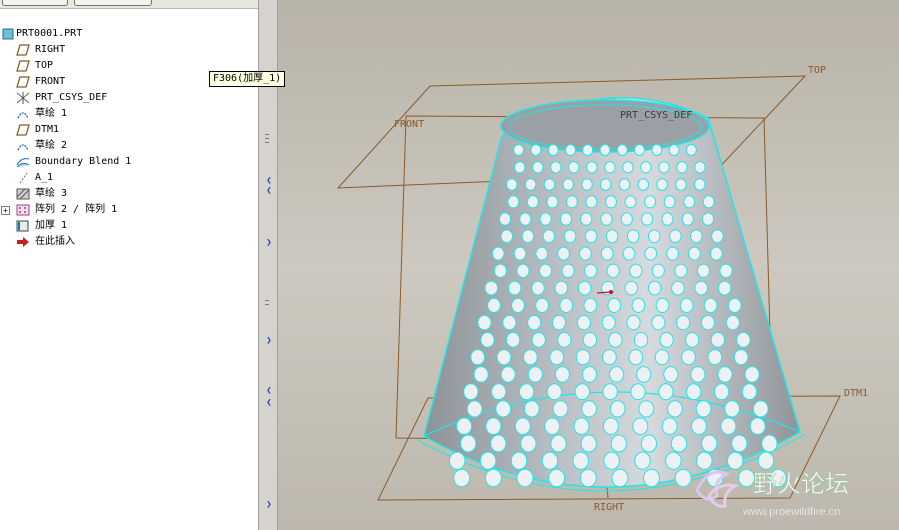 This screenshot has height=530, width=899. What do you see at coordinates (83, 161) in the screenshot?
I see `tree-item-label: Boundary Blend 1` at bounding box center [83, 161].